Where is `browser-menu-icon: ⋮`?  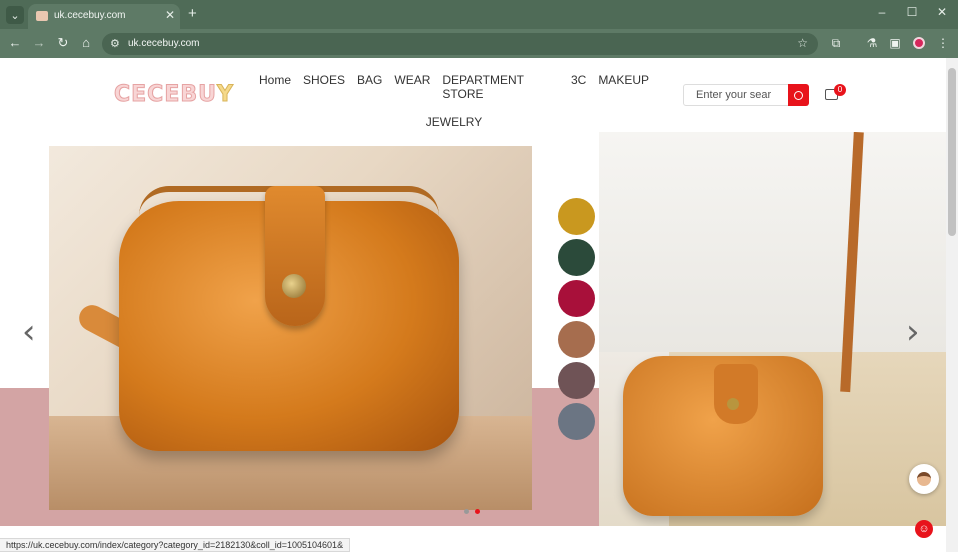
browser-menu-icon: ⋮ is located at coordinates (943, 43).